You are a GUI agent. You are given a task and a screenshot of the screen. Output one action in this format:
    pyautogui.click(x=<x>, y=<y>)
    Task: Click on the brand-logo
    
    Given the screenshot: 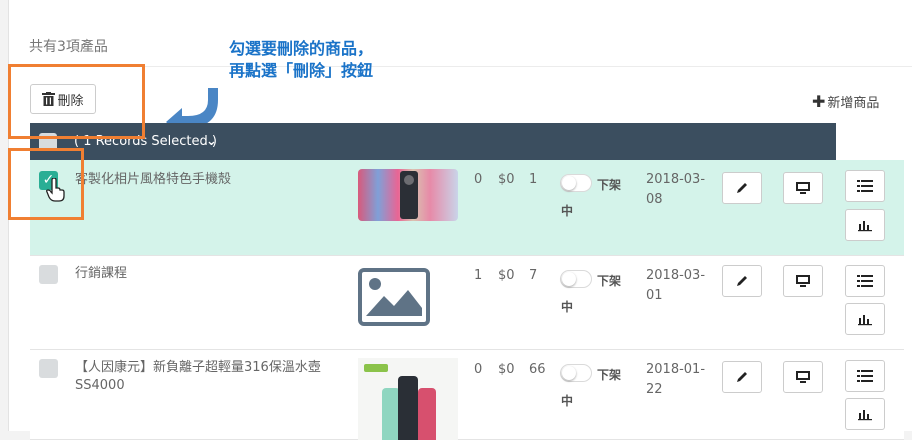 What is the action you would take?
    pyautogui.click(x=376, y=368)
    